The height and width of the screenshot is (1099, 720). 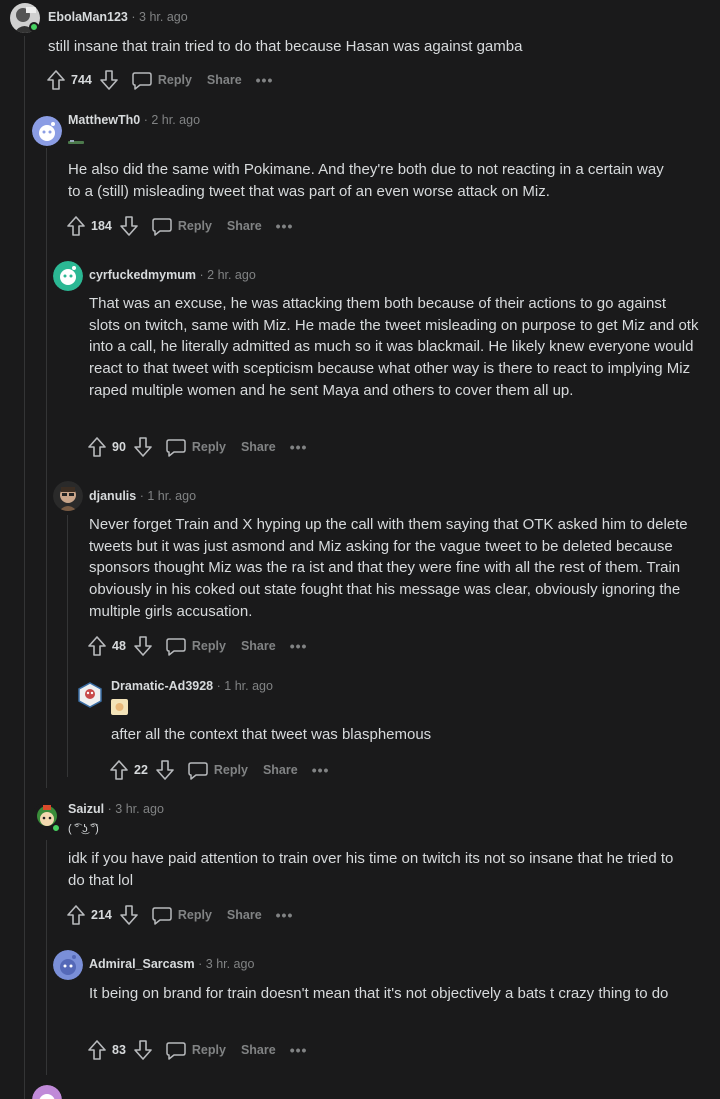 What do you see at coordinates (88, 17) in the screenshot?
I see `username: EbolaMan123` at bounding box center [88, 17].